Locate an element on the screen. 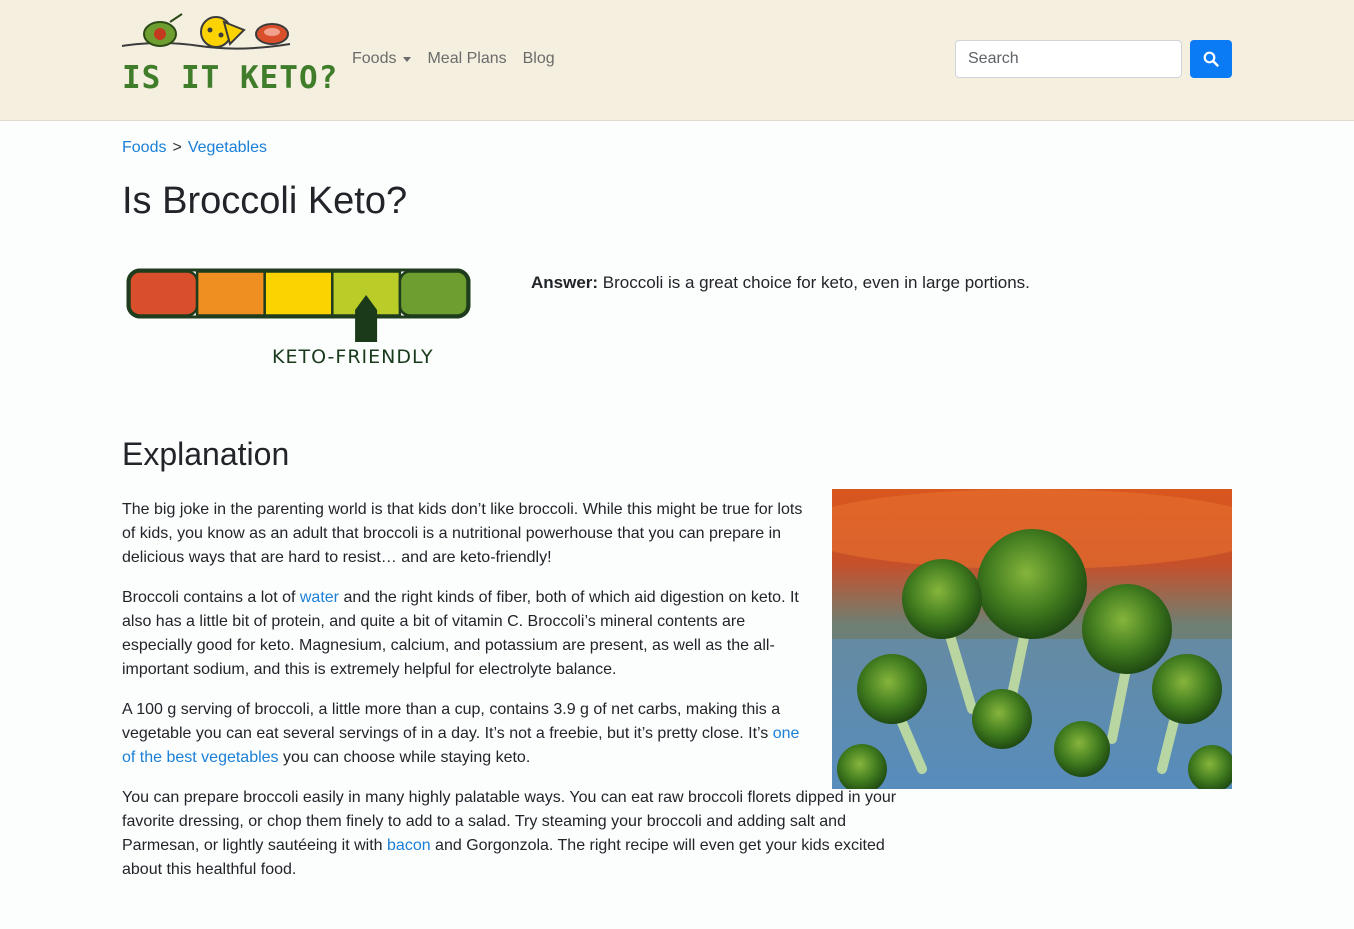 This screenshot has height=929, width=1354. site-logo: IS IT KETO? is located at coordinates (228, 53).